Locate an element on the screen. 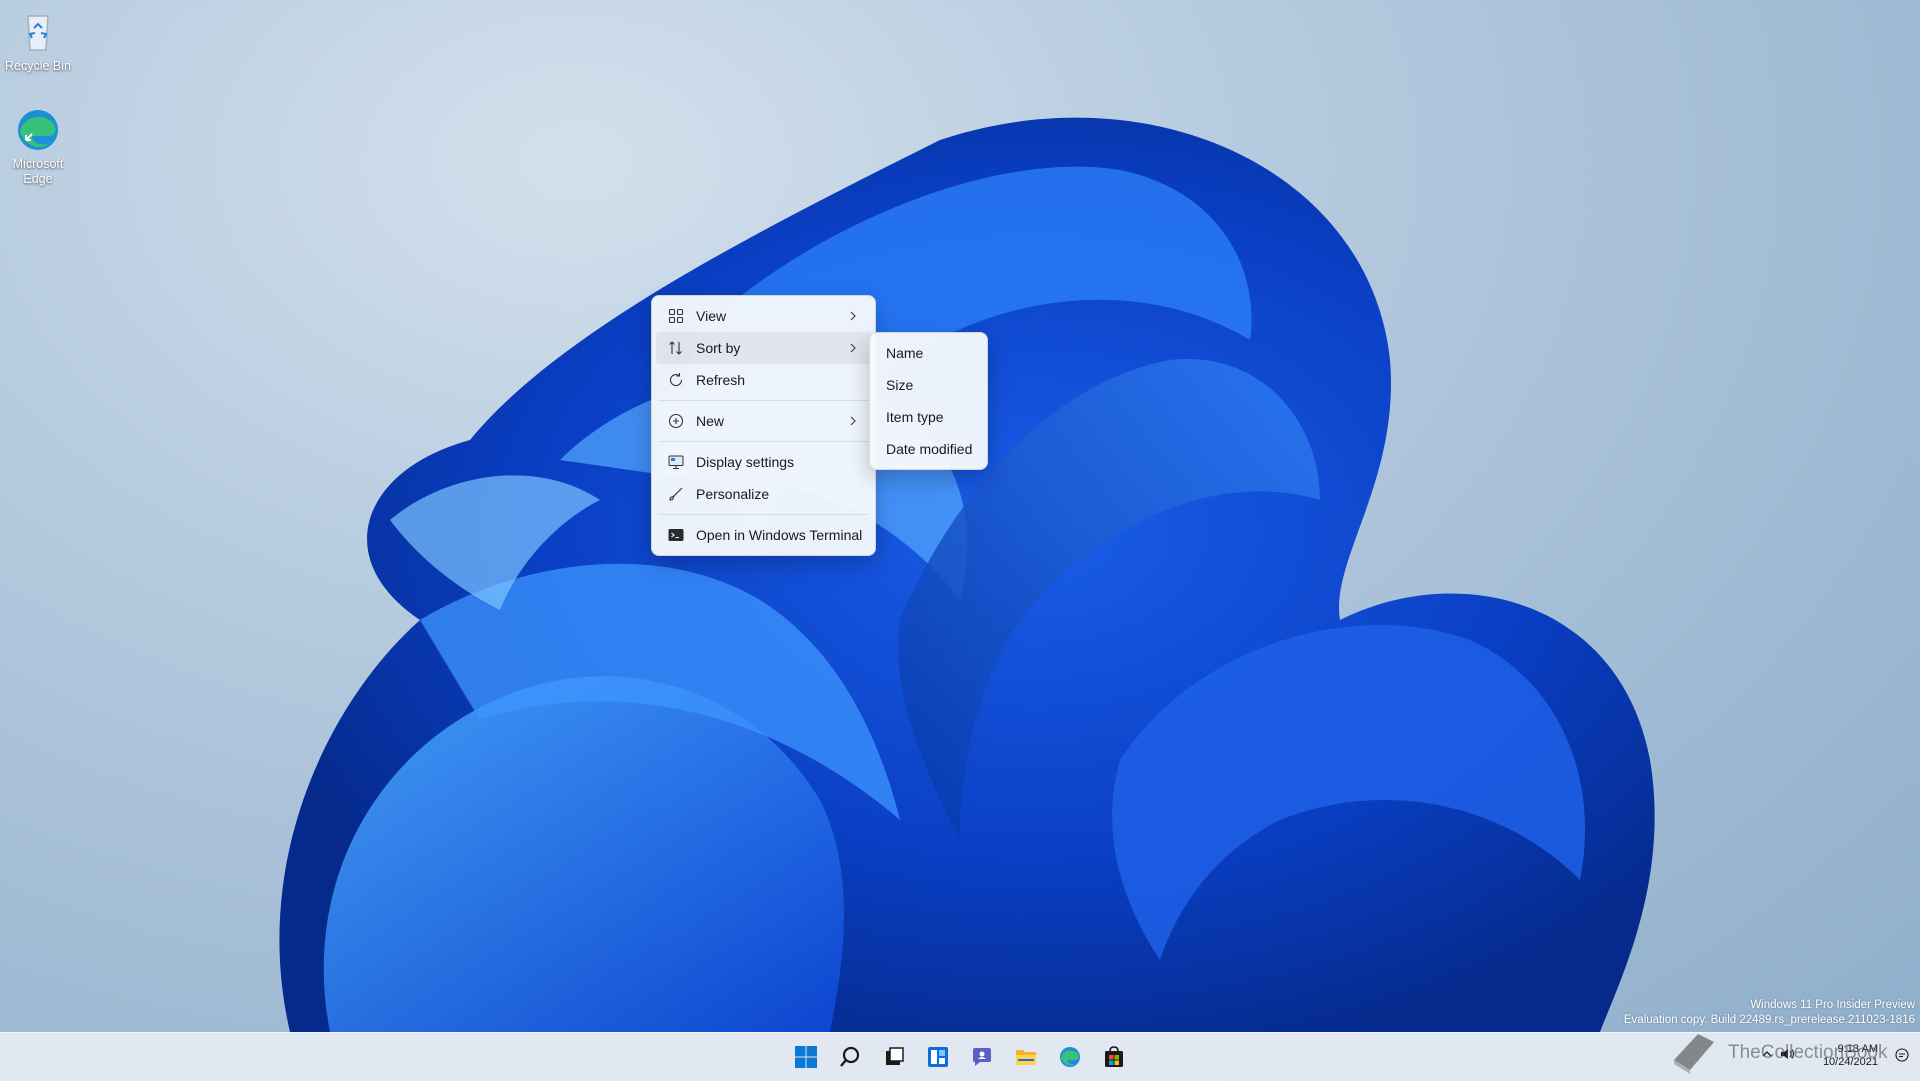 The width and height of the screenshot is (1920, 1081). recycle-bin-shortcut: Recycle Bin is located at coordinates (38, 41).